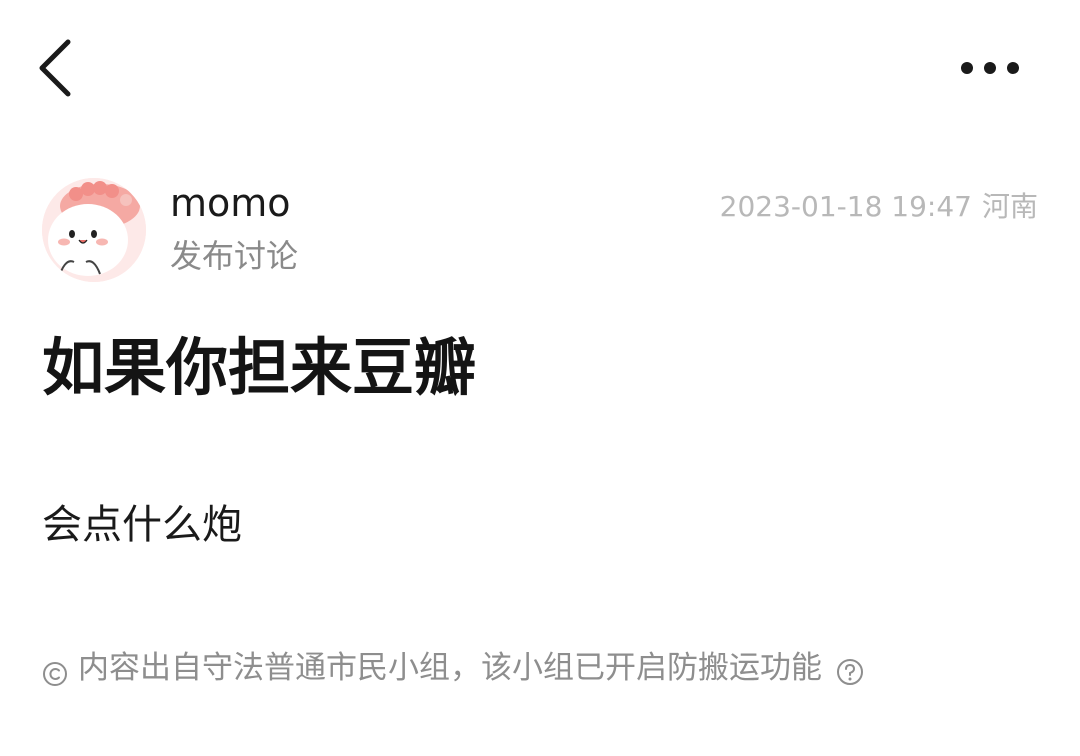  What do you see at coordinates (1009, 206) in the screenshot?
I see `post-location: 河南` at bounding box center [1009, 206].